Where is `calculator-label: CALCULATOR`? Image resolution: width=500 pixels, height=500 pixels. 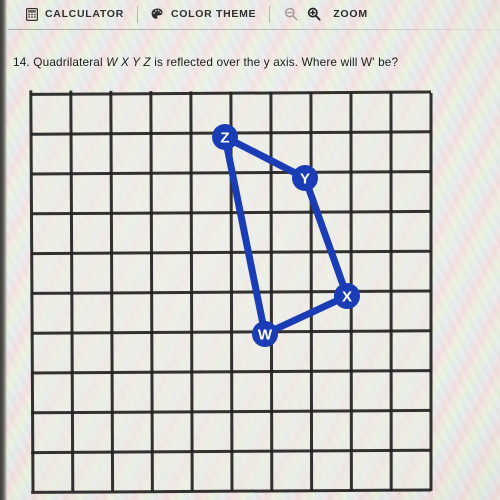 calculator-label: CALCULATOR is located at coordinates (84, 14).